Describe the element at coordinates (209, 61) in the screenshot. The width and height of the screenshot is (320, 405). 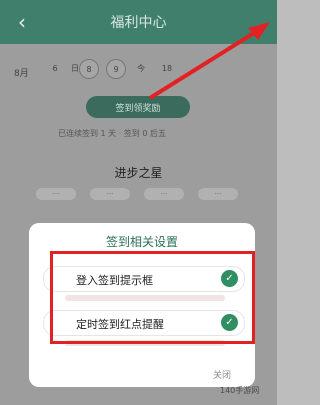
I see `annotation-arrow-icon` at that location.